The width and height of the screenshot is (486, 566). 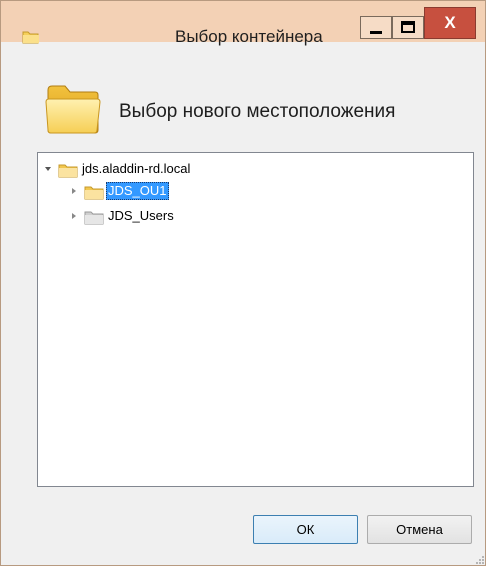 I want to click on maximize-button, so click(x=408, y=27).